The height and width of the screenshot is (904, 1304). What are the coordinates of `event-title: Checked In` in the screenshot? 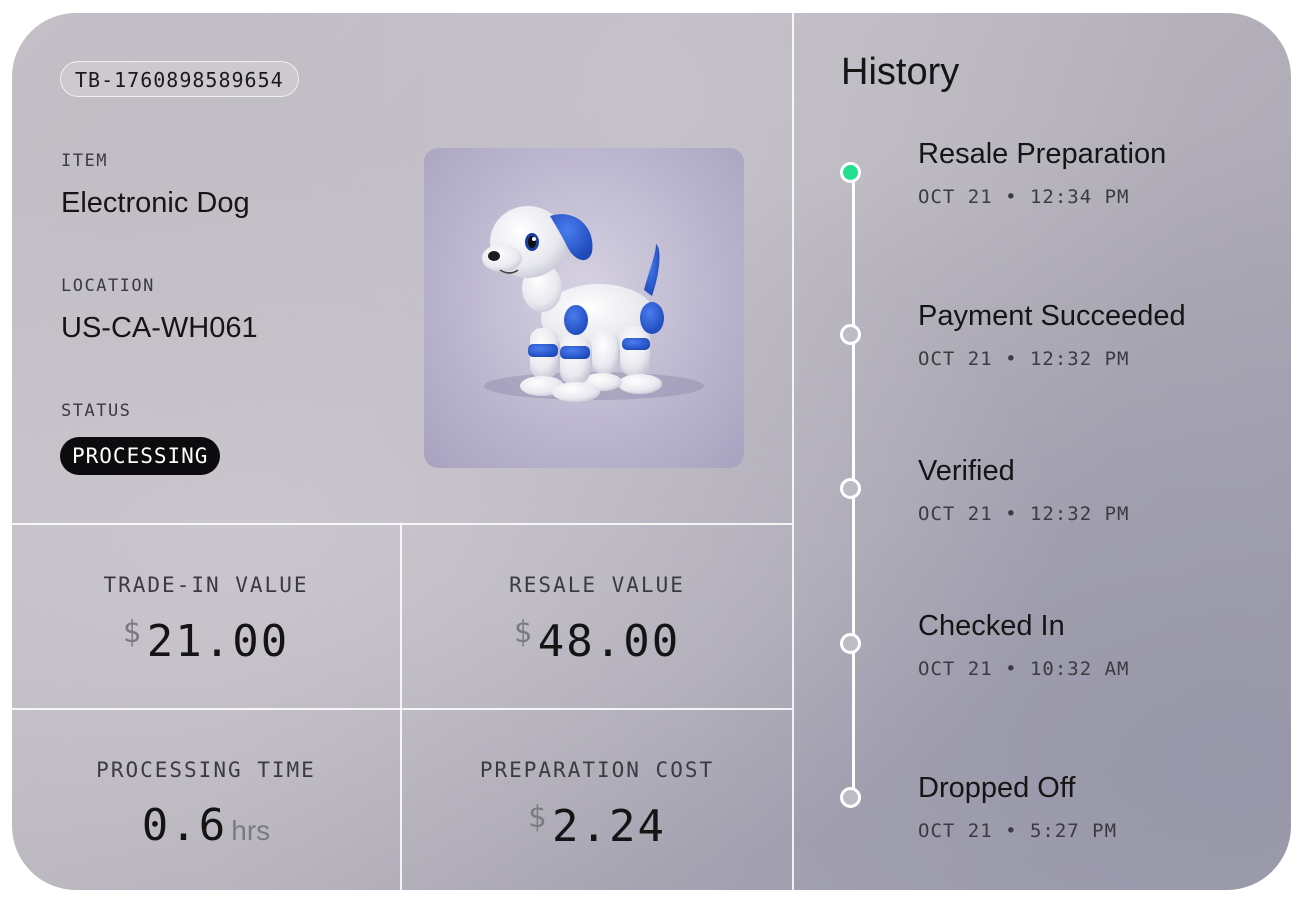 It's located at (991, 626).